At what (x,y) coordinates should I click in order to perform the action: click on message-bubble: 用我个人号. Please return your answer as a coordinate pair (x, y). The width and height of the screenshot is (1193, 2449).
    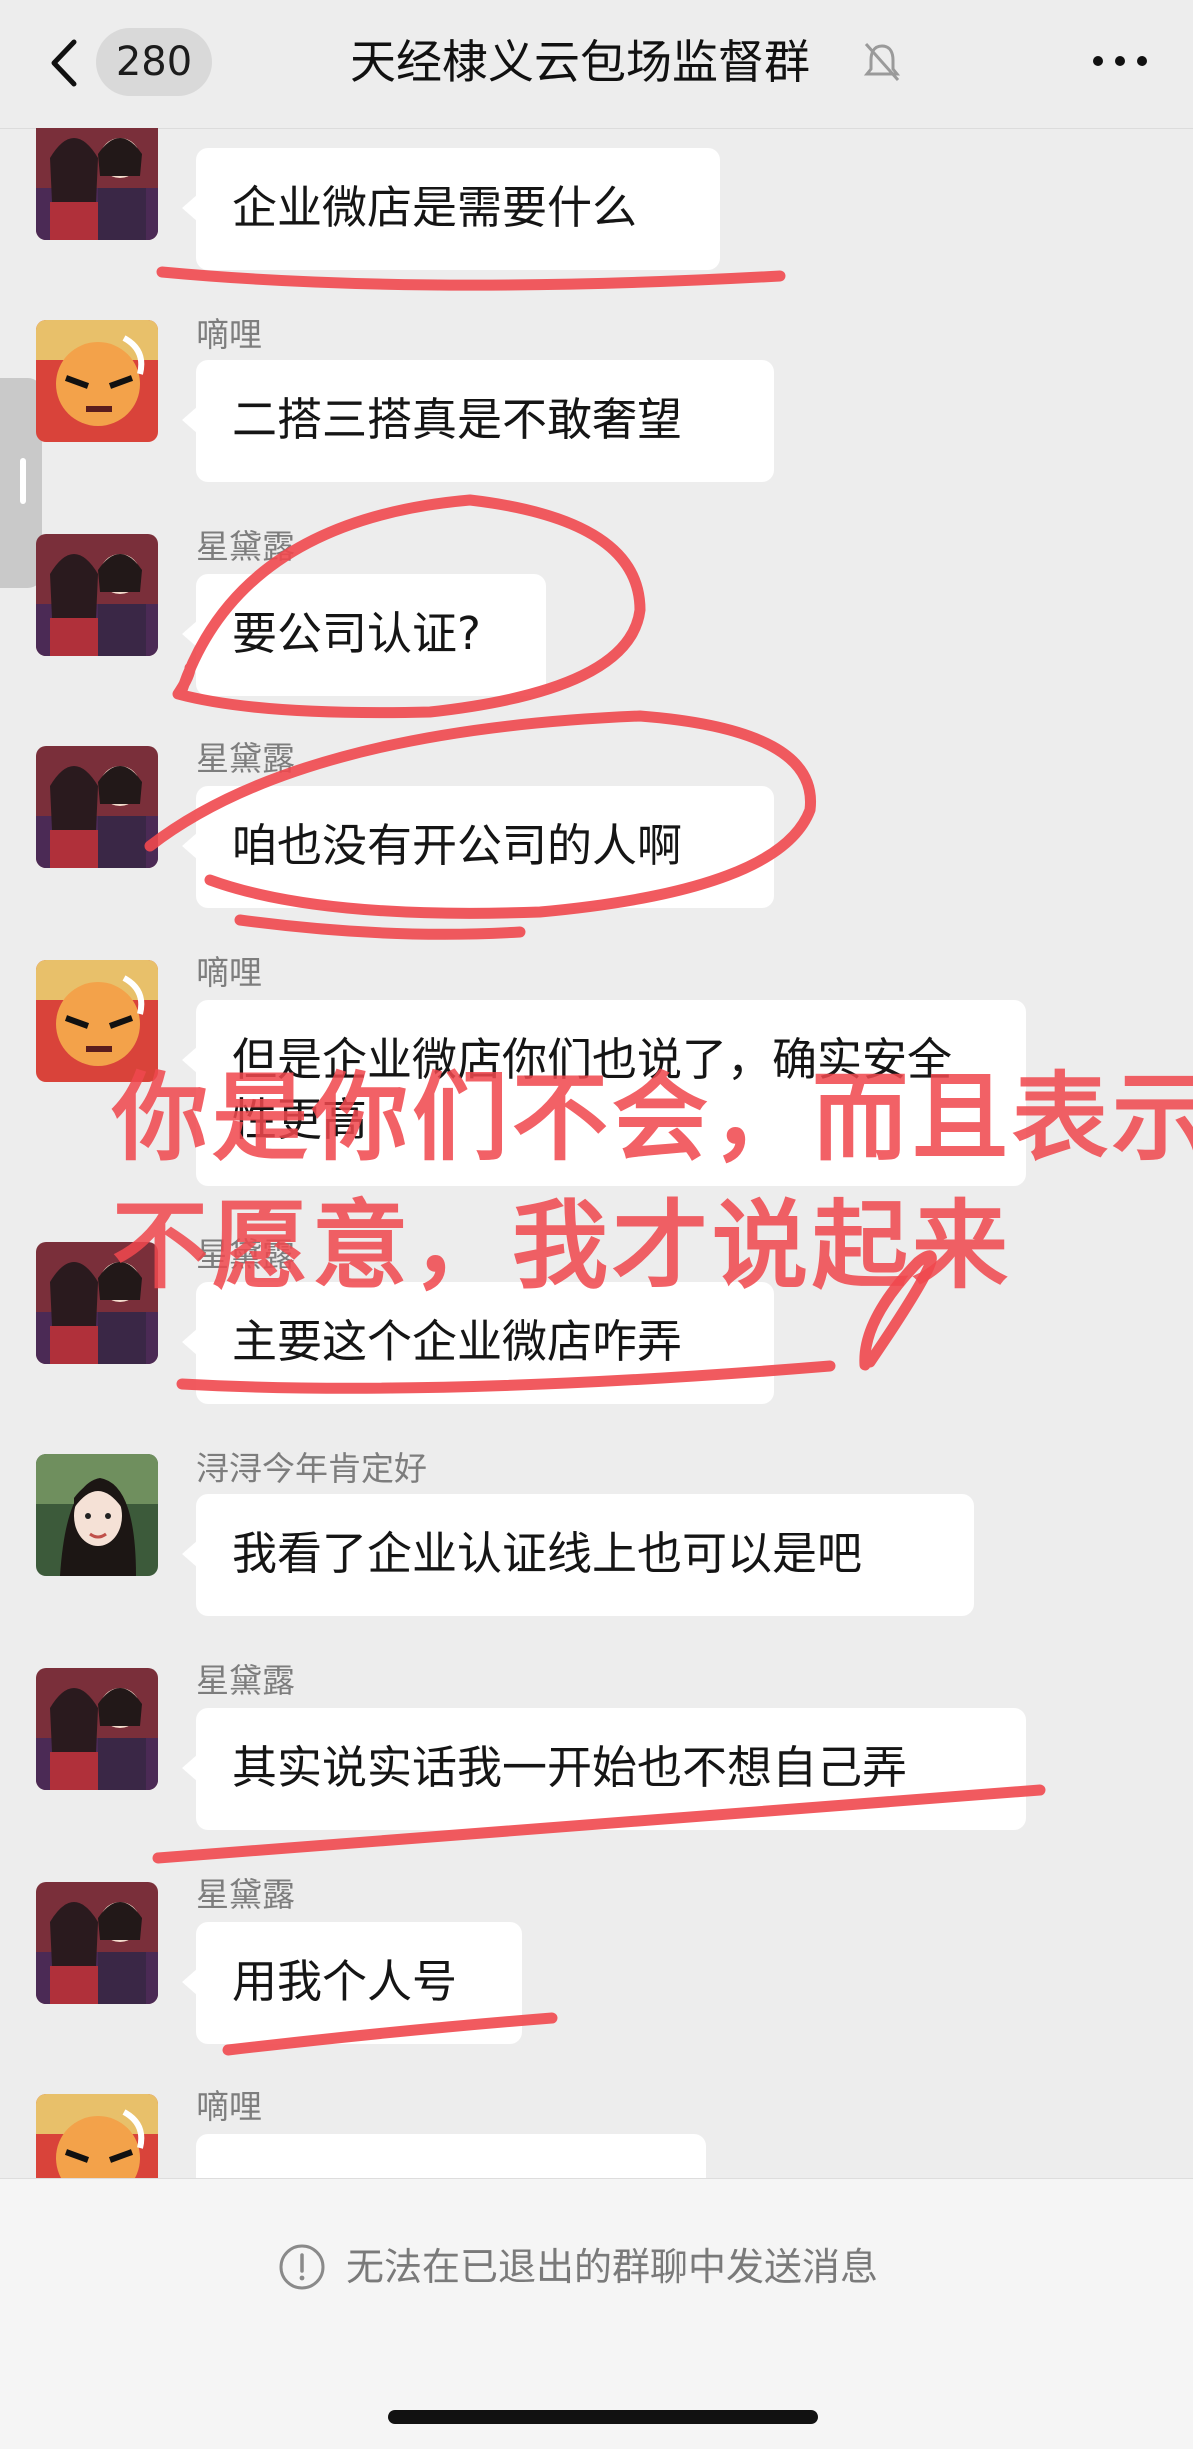
    Looking at the image, I should click on (352, 1983).